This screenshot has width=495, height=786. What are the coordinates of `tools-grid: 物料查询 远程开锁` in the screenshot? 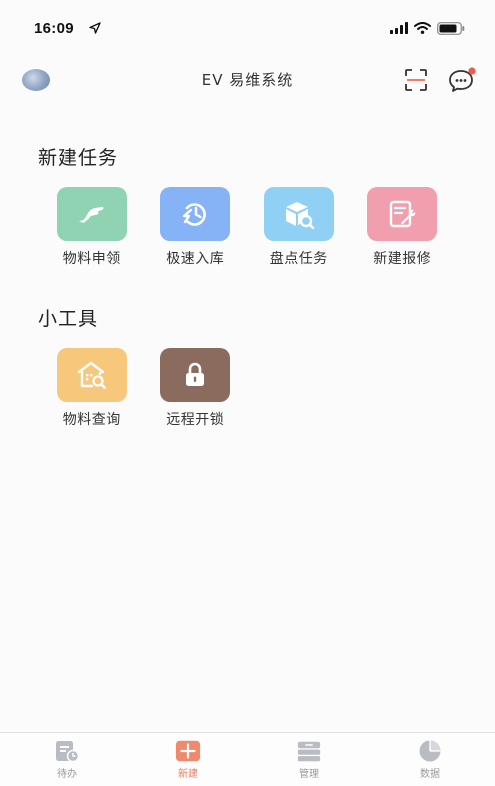 It's located at (143, 388).